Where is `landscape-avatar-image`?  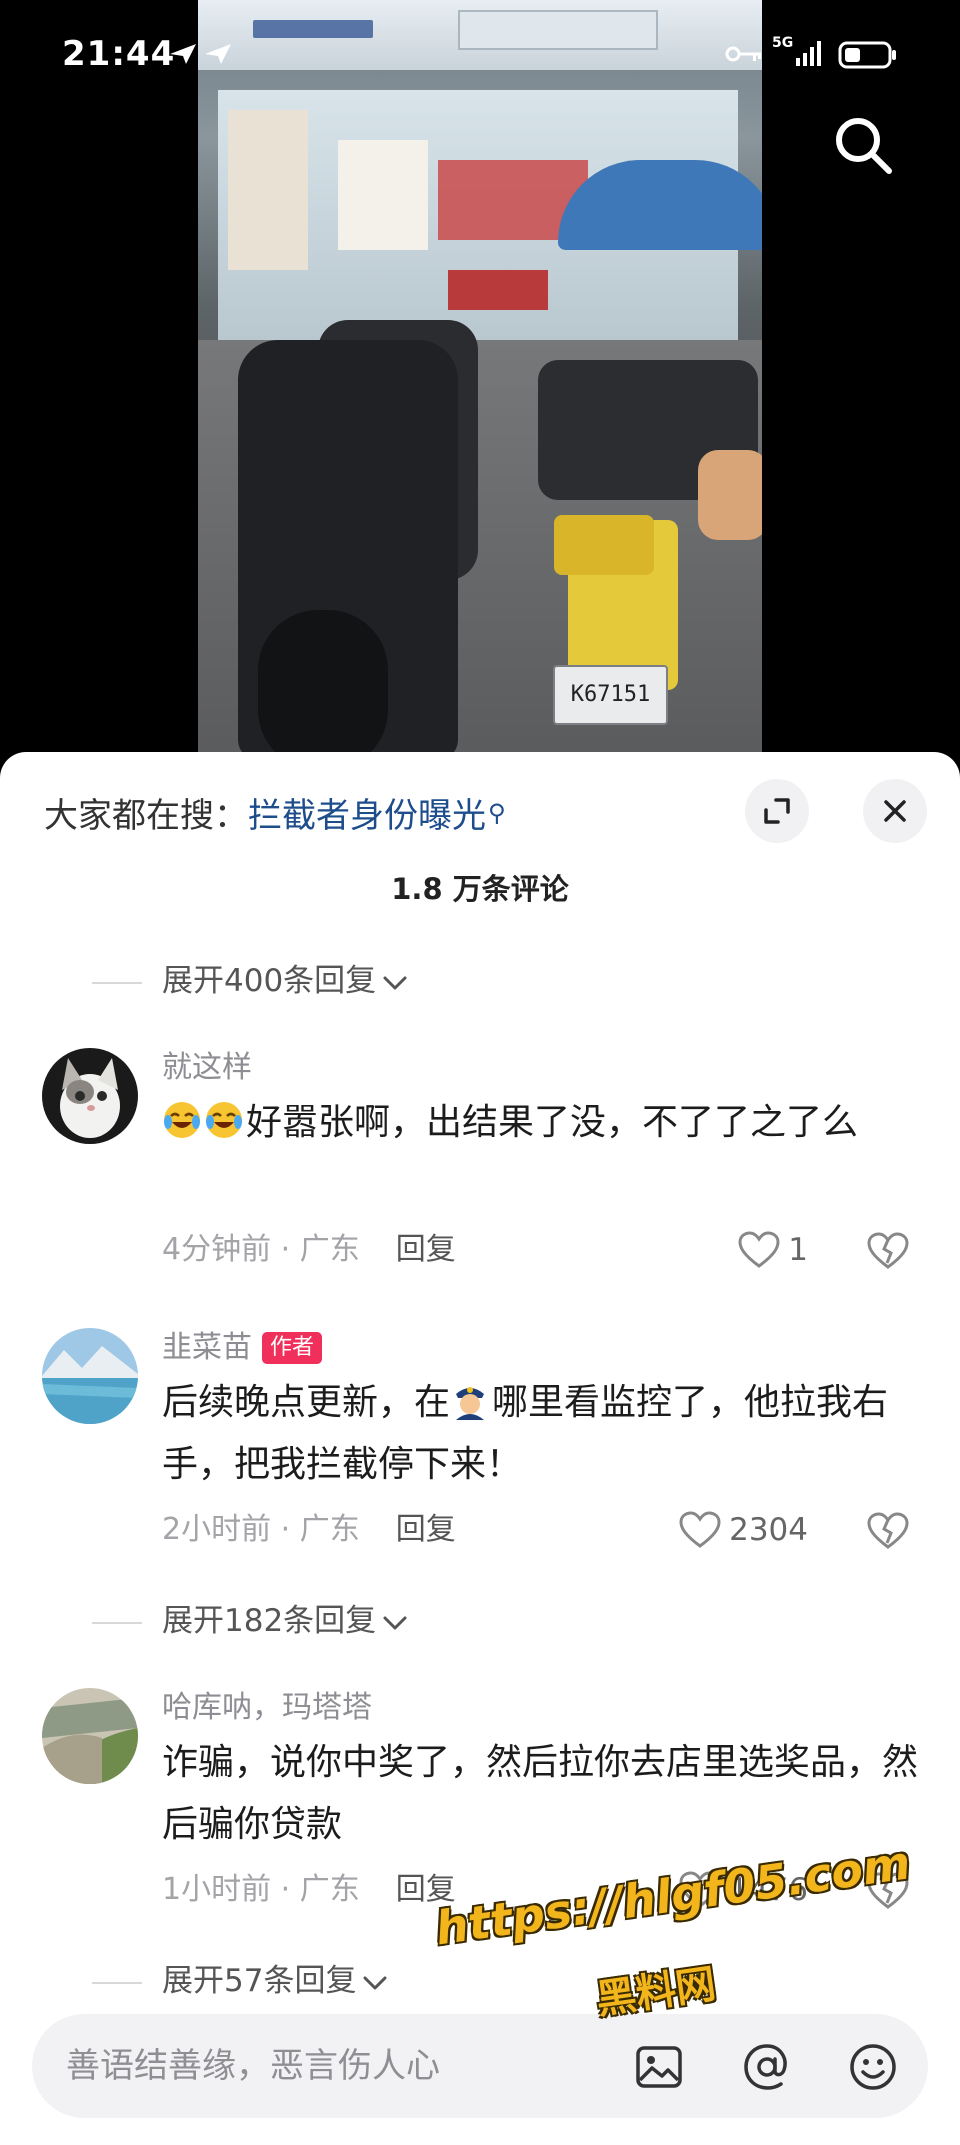 landscape-avatar-image is located at coordinates (90, 1736).